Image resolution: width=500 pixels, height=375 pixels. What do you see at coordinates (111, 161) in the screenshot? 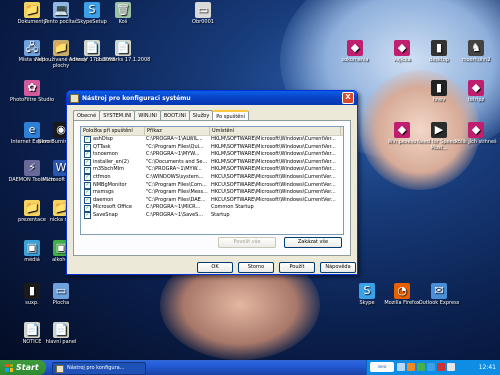
I see `startup-item-name: installer_en(2)` at bounding box center [111, 161].